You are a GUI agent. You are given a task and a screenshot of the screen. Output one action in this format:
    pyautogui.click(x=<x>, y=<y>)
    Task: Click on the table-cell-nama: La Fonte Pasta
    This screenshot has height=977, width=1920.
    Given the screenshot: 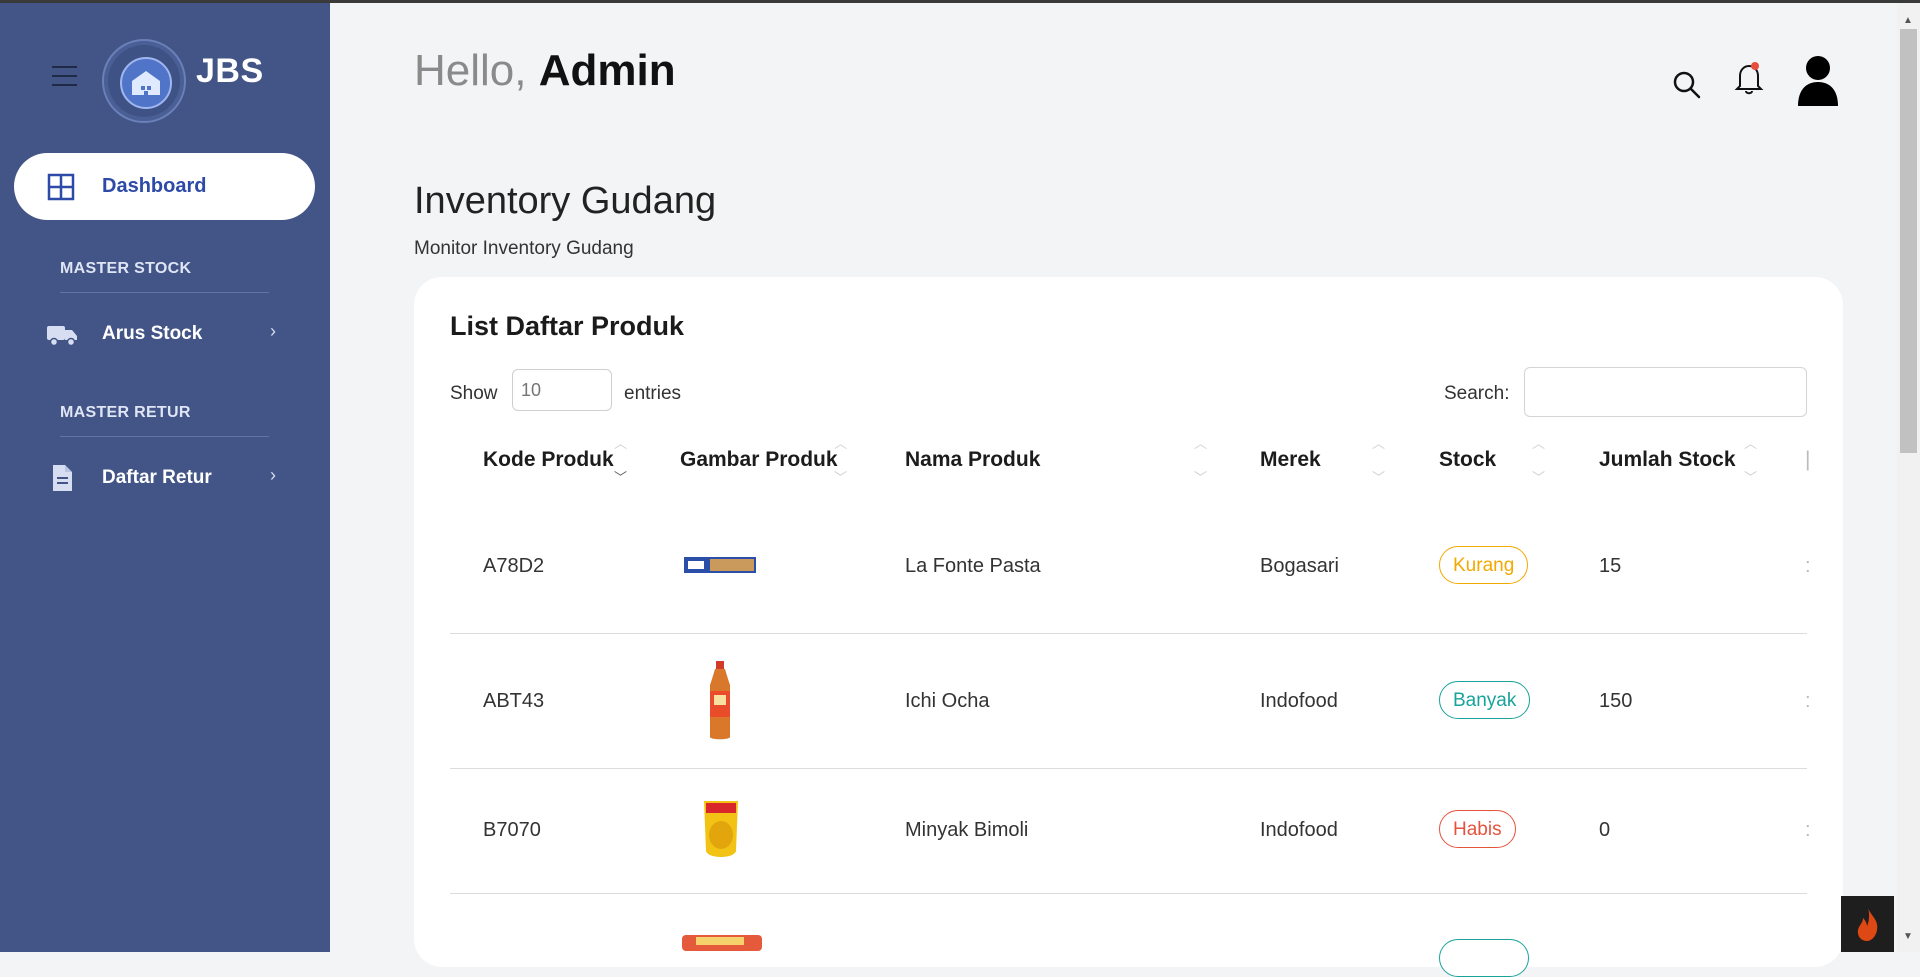 What is the action you would take?
    pyautogui.click(x=973, y=566)
    